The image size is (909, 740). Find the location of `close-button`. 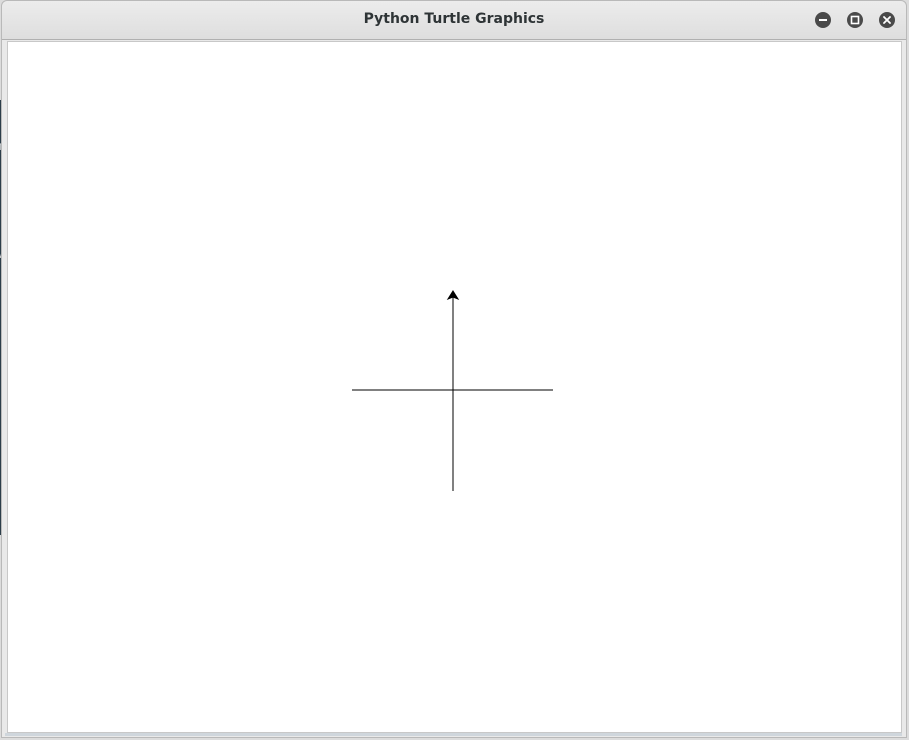

close-button is located at coordinates (887, 20).